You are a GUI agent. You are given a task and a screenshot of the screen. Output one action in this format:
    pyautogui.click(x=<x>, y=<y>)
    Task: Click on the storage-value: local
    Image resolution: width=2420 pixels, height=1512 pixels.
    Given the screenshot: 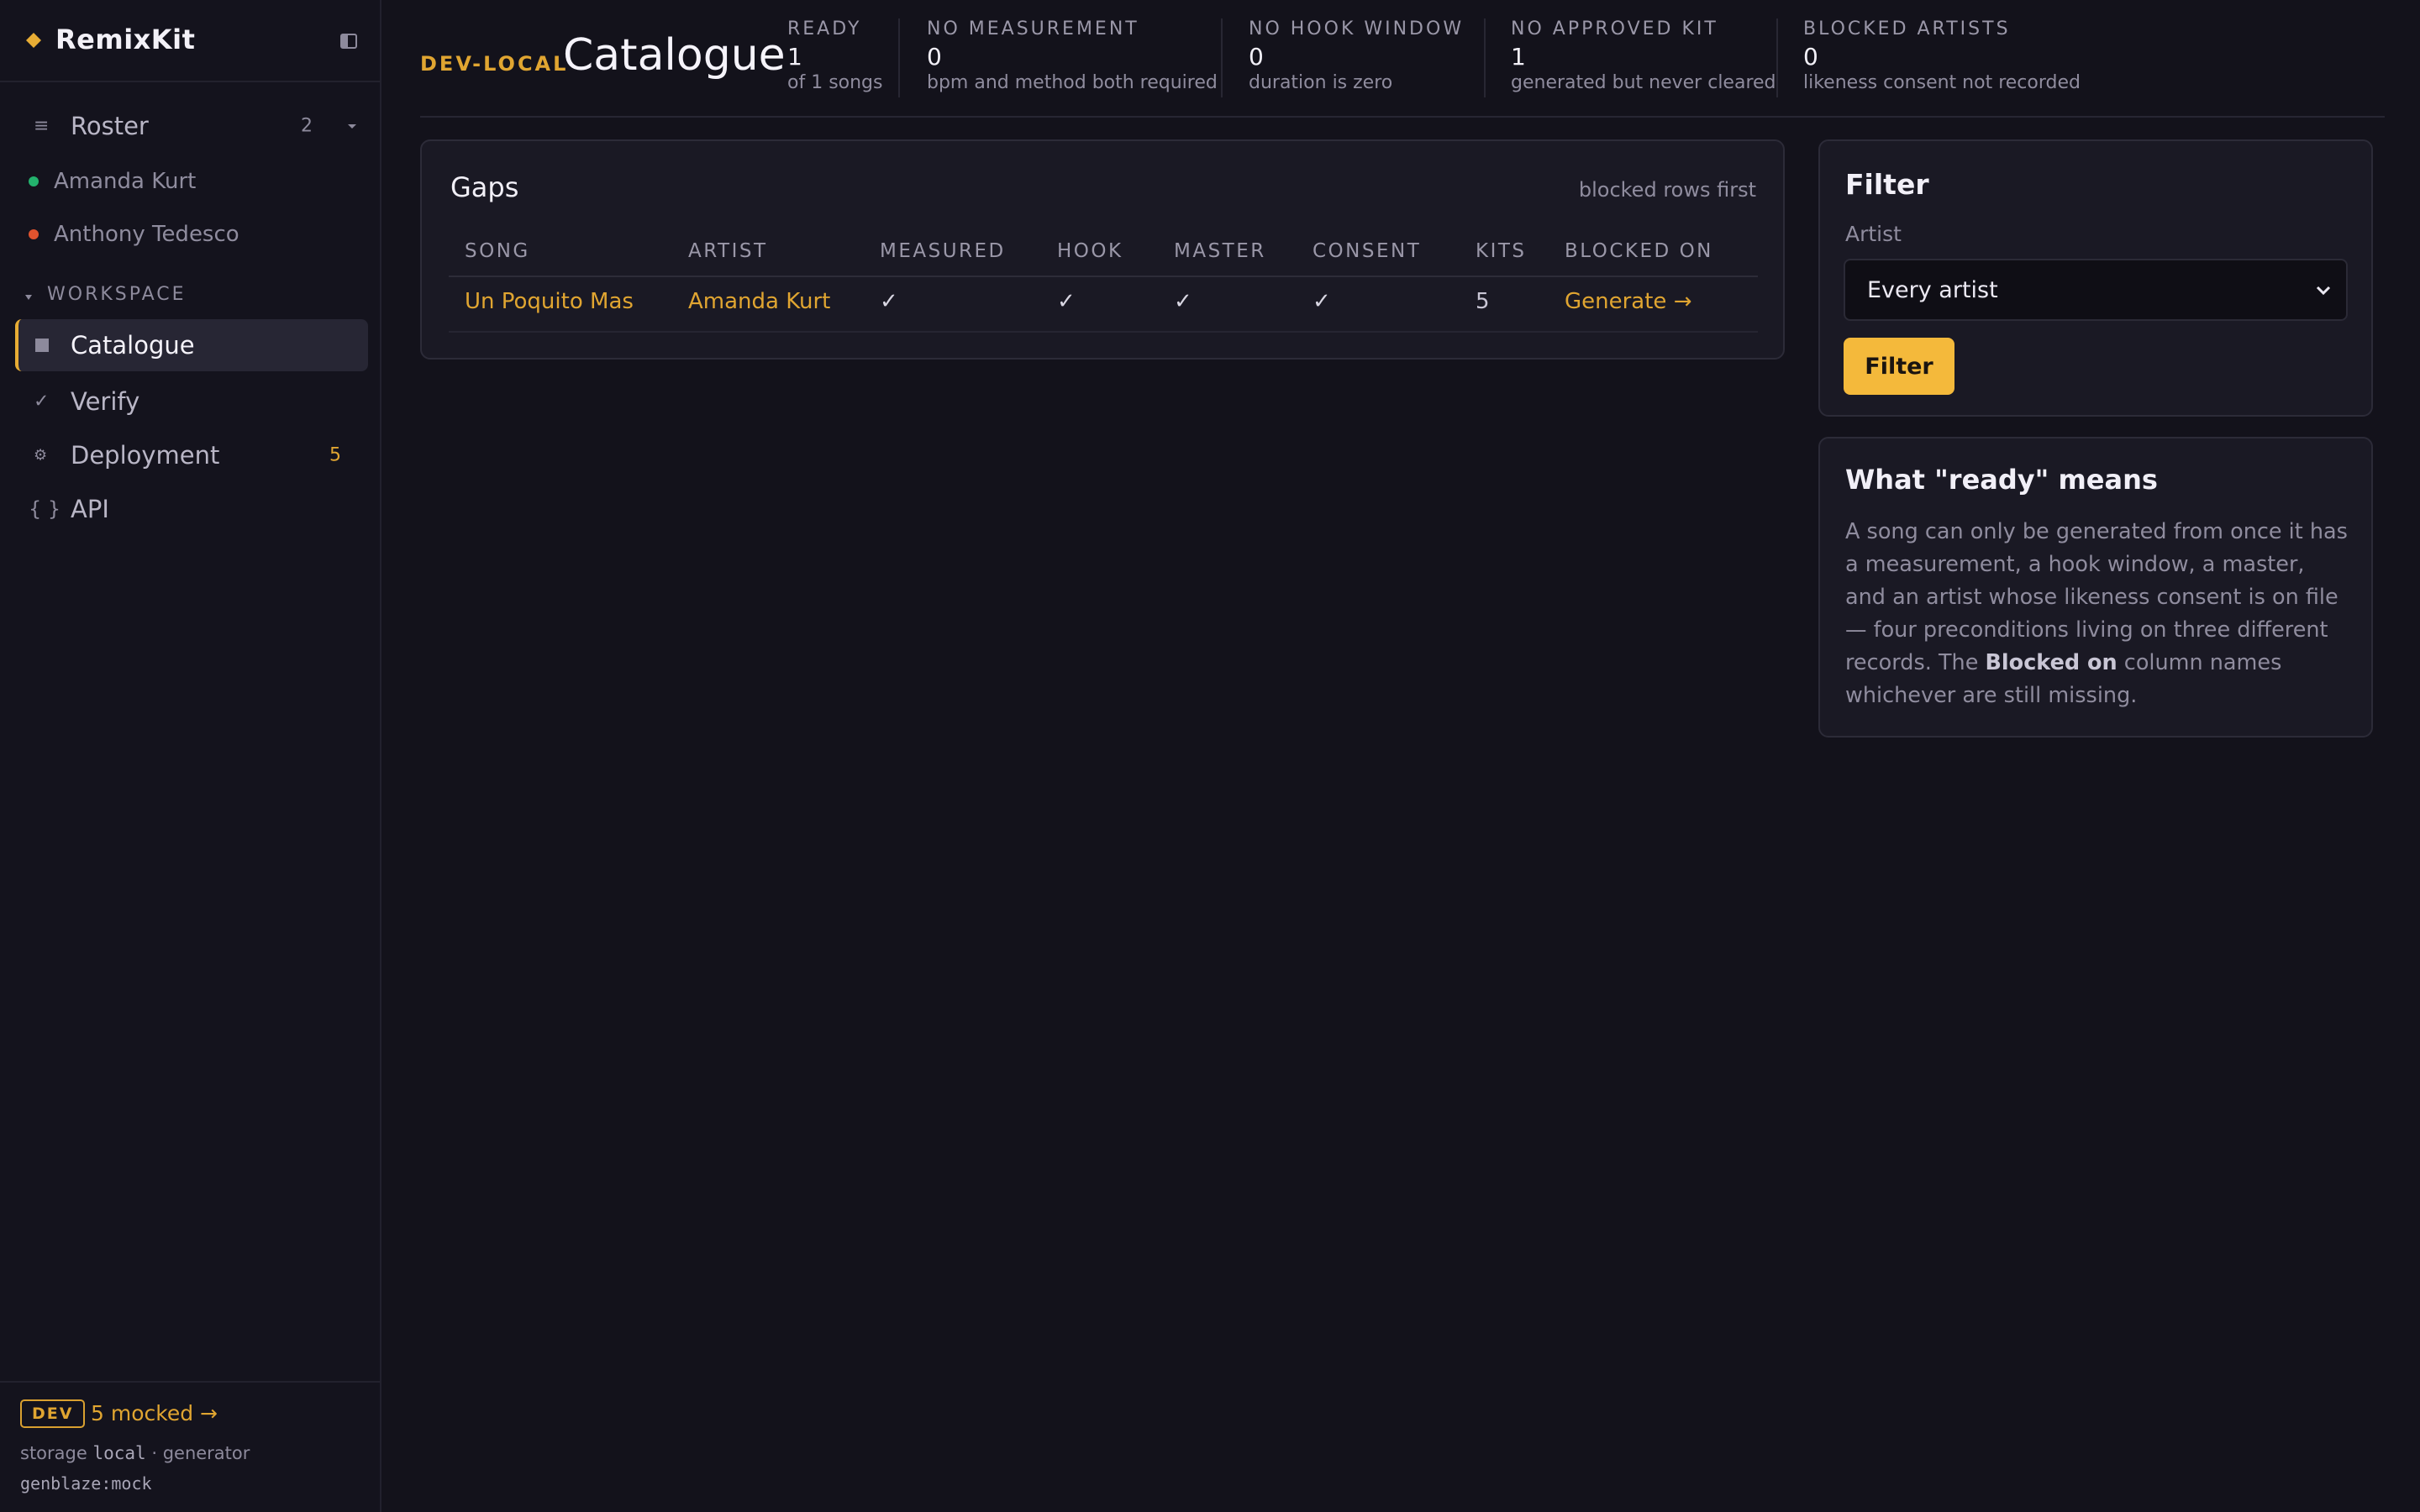 What is the action you would take?
    pyautogui.click(x=119, y=1453)
    